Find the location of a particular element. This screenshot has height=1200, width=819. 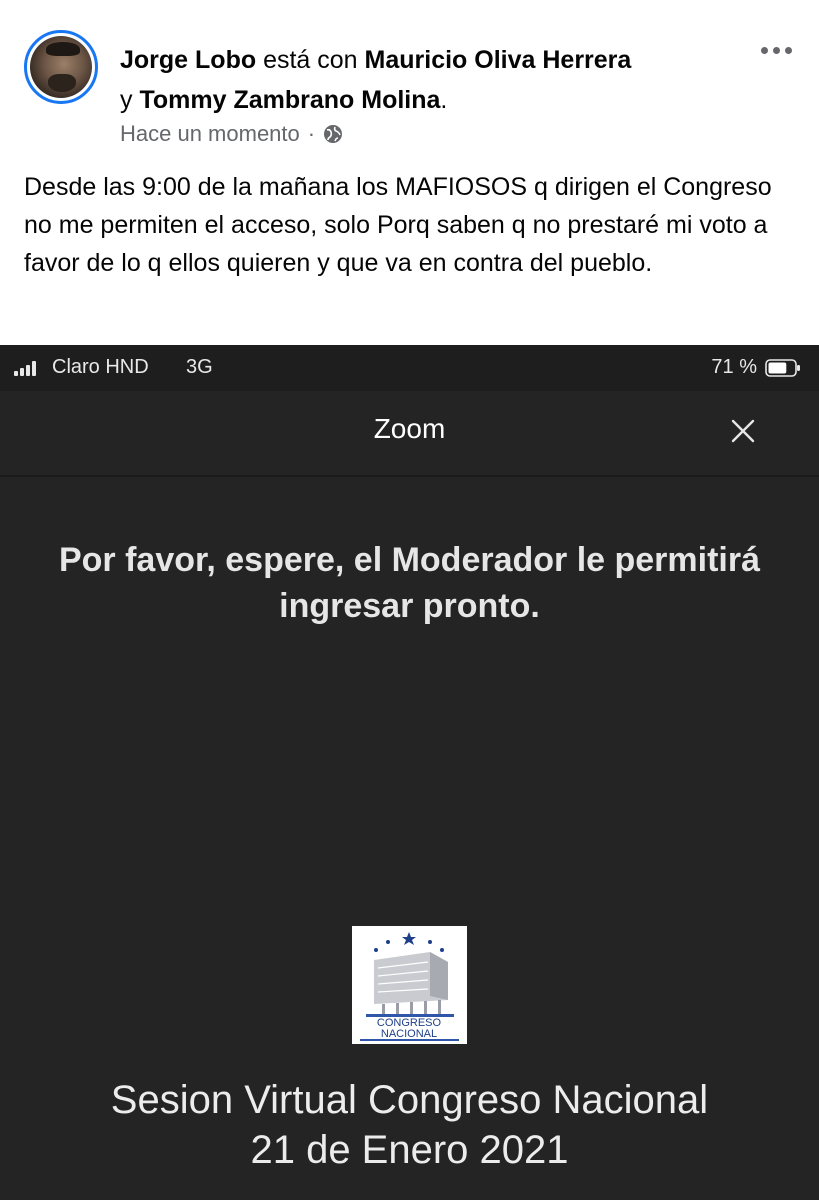

session-date: 21 de Enero 2021 is located at coordinates (409, 1150).